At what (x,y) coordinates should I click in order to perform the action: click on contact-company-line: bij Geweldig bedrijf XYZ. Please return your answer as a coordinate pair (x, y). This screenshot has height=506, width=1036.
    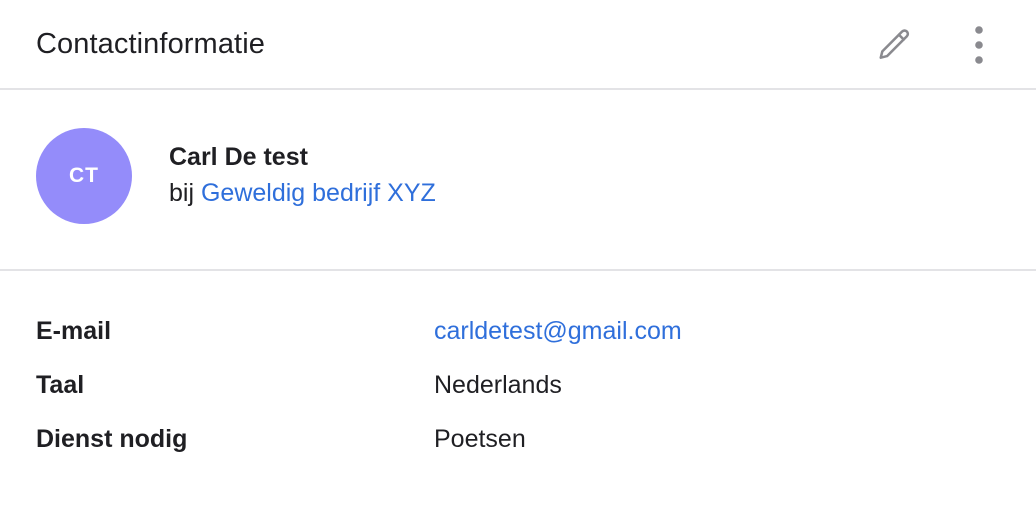
    Looking at the image, I should click on (302, 193).